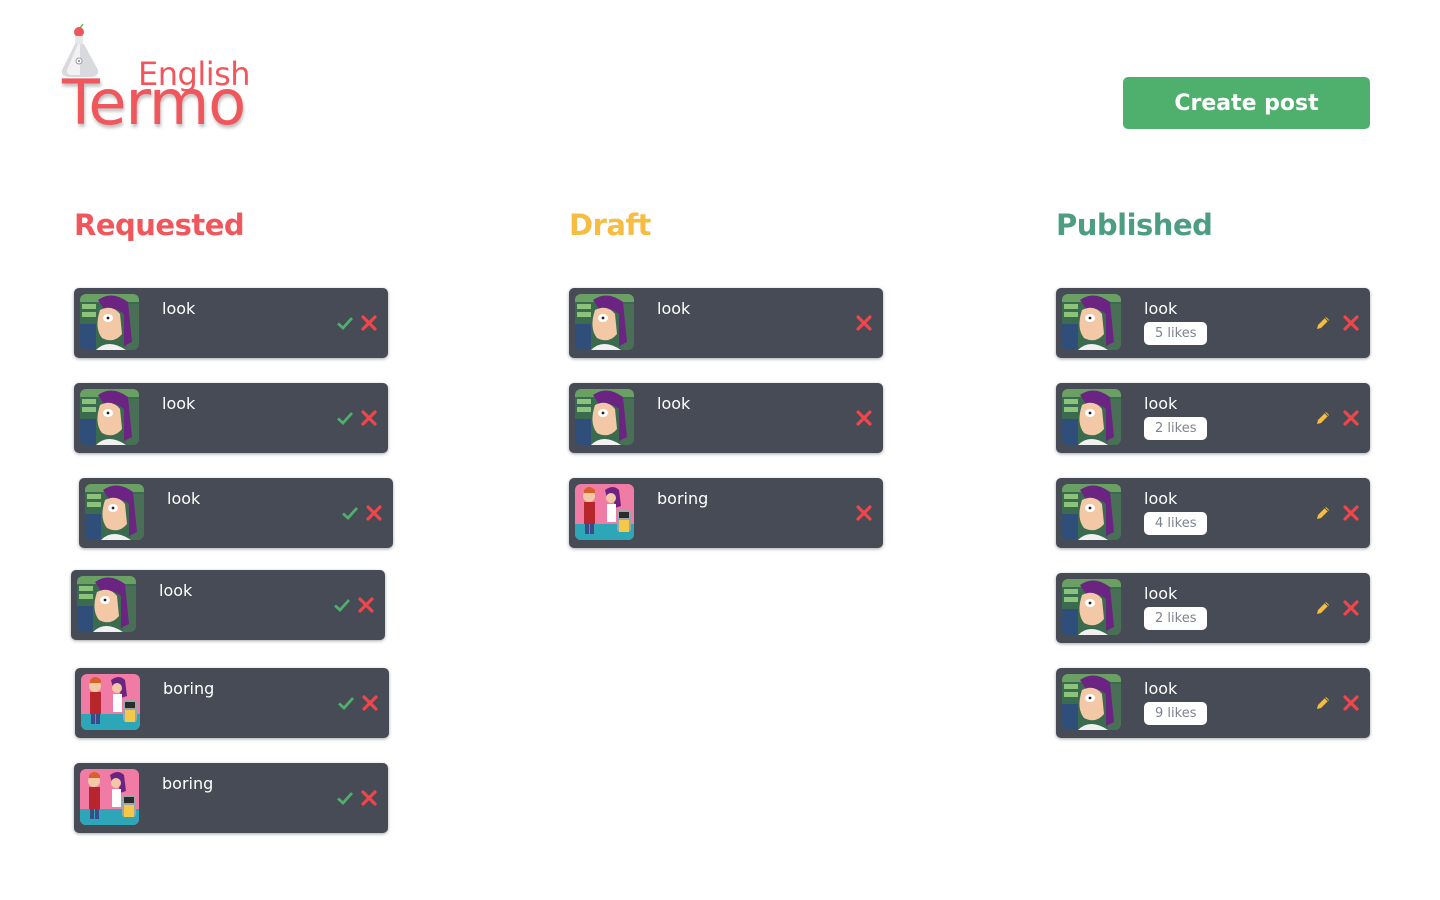  Describe the element at coordinates (1176, 713) in the screenshot. I see `likes-badge: 9 likes` at that location.